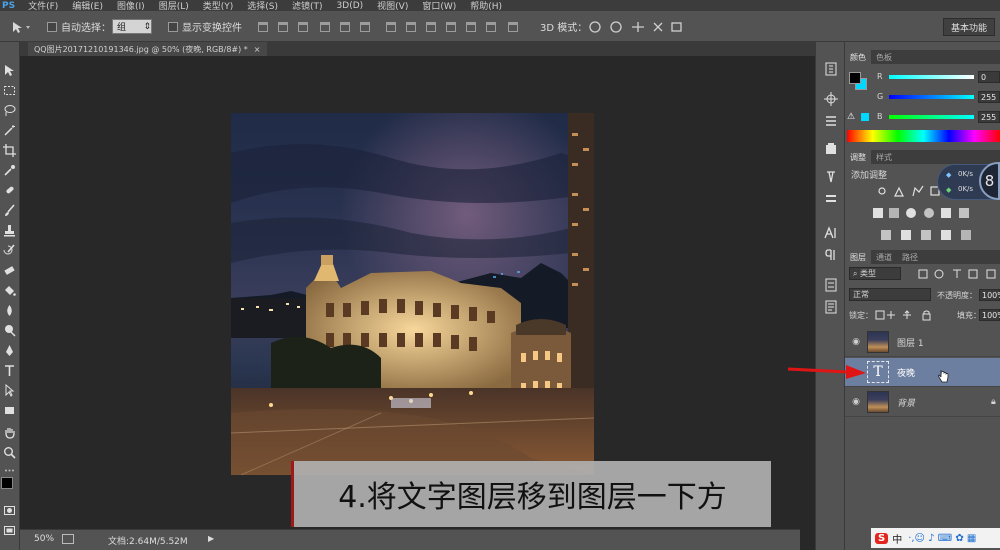 The image size is (1000, 550). Describe the element at coordinates (858, 157) in the screenshot. I see `tab-adjustments: 调整` at that location.